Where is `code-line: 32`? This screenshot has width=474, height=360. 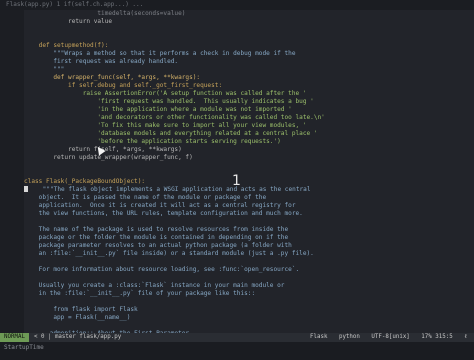
code-line: 32 is located at coordinates (249, 262).